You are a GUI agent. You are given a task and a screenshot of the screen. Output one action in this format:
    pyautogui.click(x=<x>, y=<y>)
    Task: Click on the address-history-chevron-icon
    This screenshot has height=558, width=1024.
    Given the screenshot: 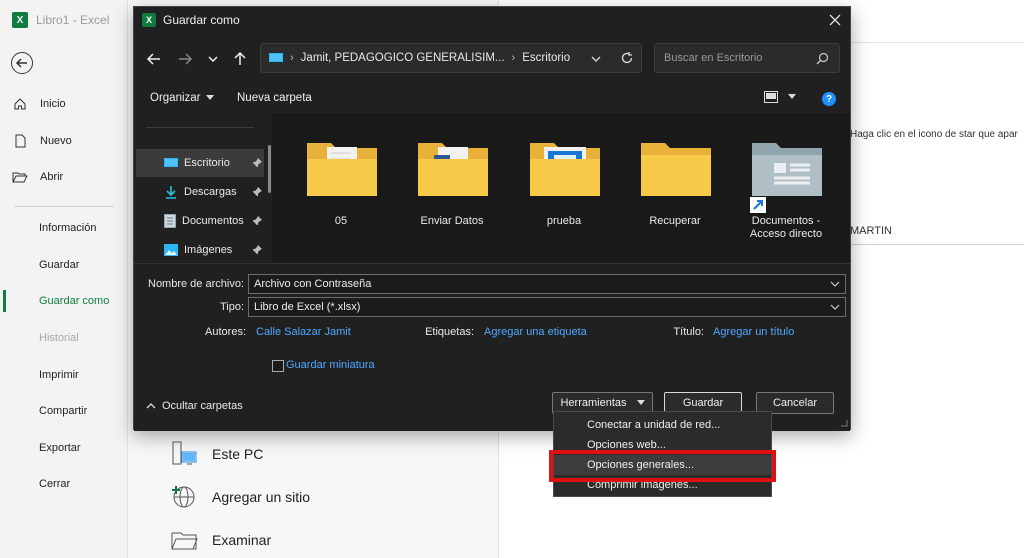 What is the action you would take?
    pyautogui.click(x=596, y=59)
    